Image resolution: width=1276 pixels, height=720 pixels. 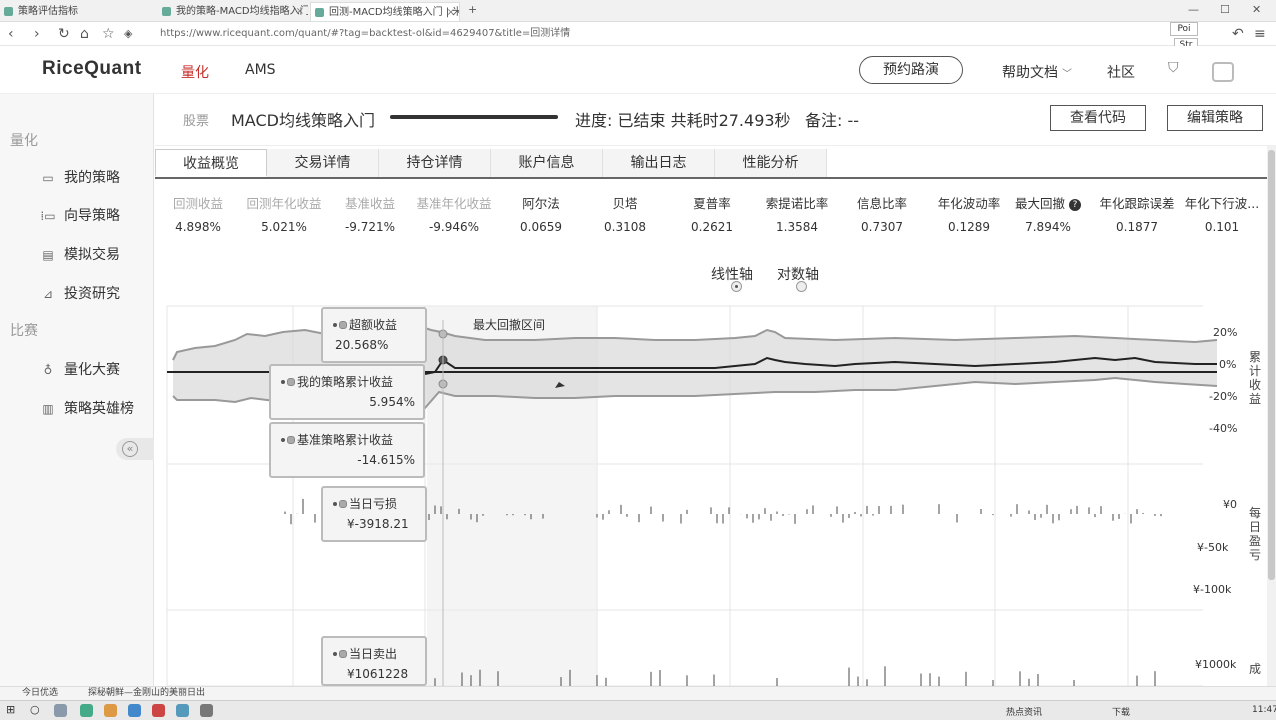 I want to click on sidebar-item-my-strategies: ▭ 我的策略, so click(x=80, y=177).